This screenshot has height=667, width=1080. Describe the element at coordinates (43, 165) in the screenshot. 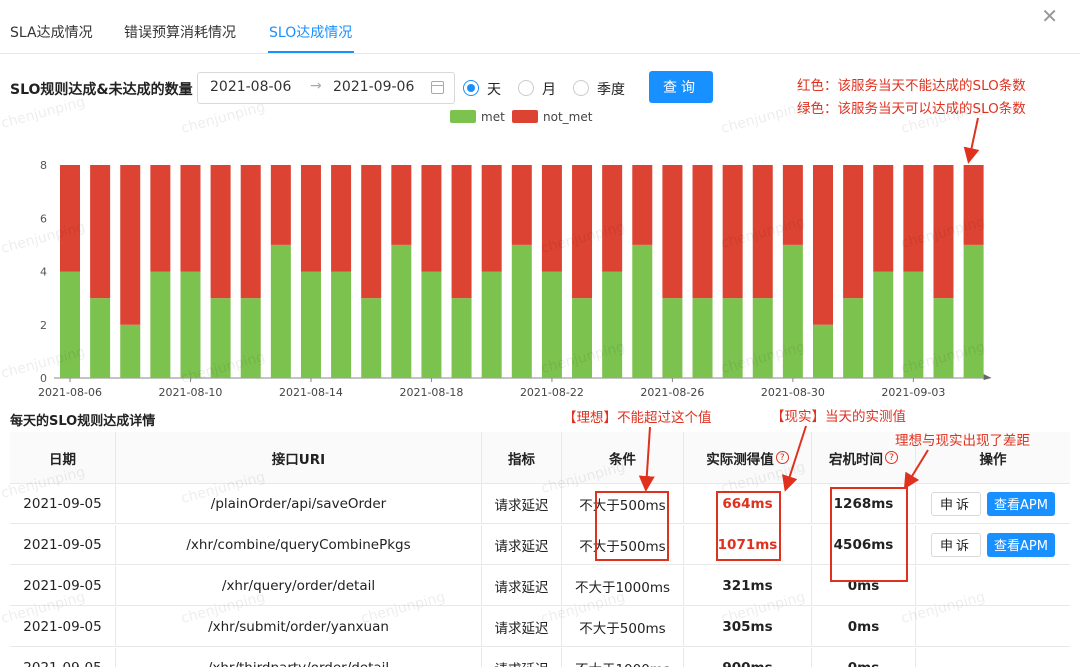

I see `y-tick-label: 8` at that location.